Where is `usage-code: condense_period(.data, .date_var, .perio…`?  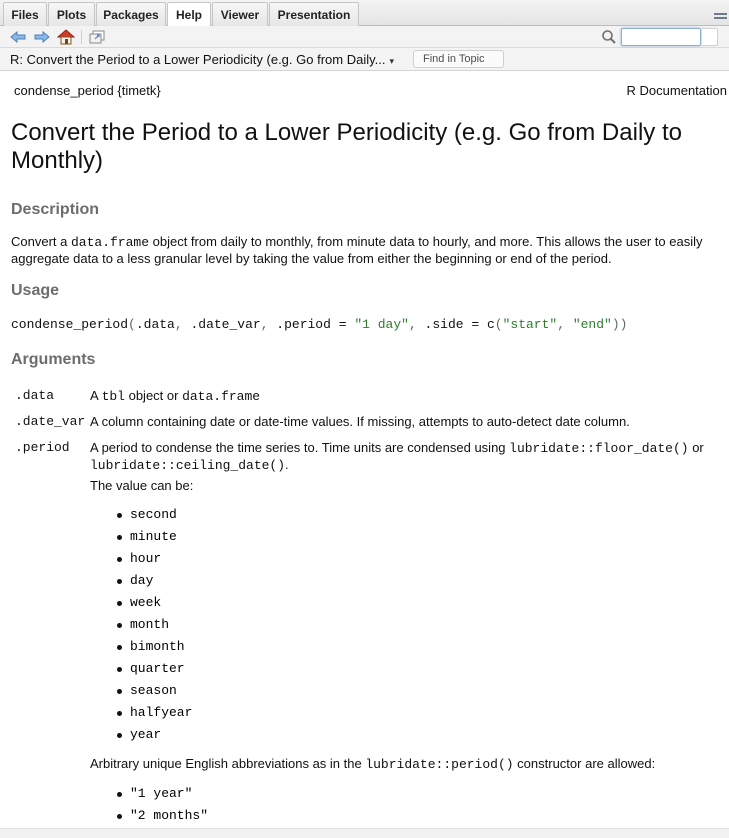
usage-code: condense_period(.data, .date_var, .perio… is located at coordinates (319, 324).